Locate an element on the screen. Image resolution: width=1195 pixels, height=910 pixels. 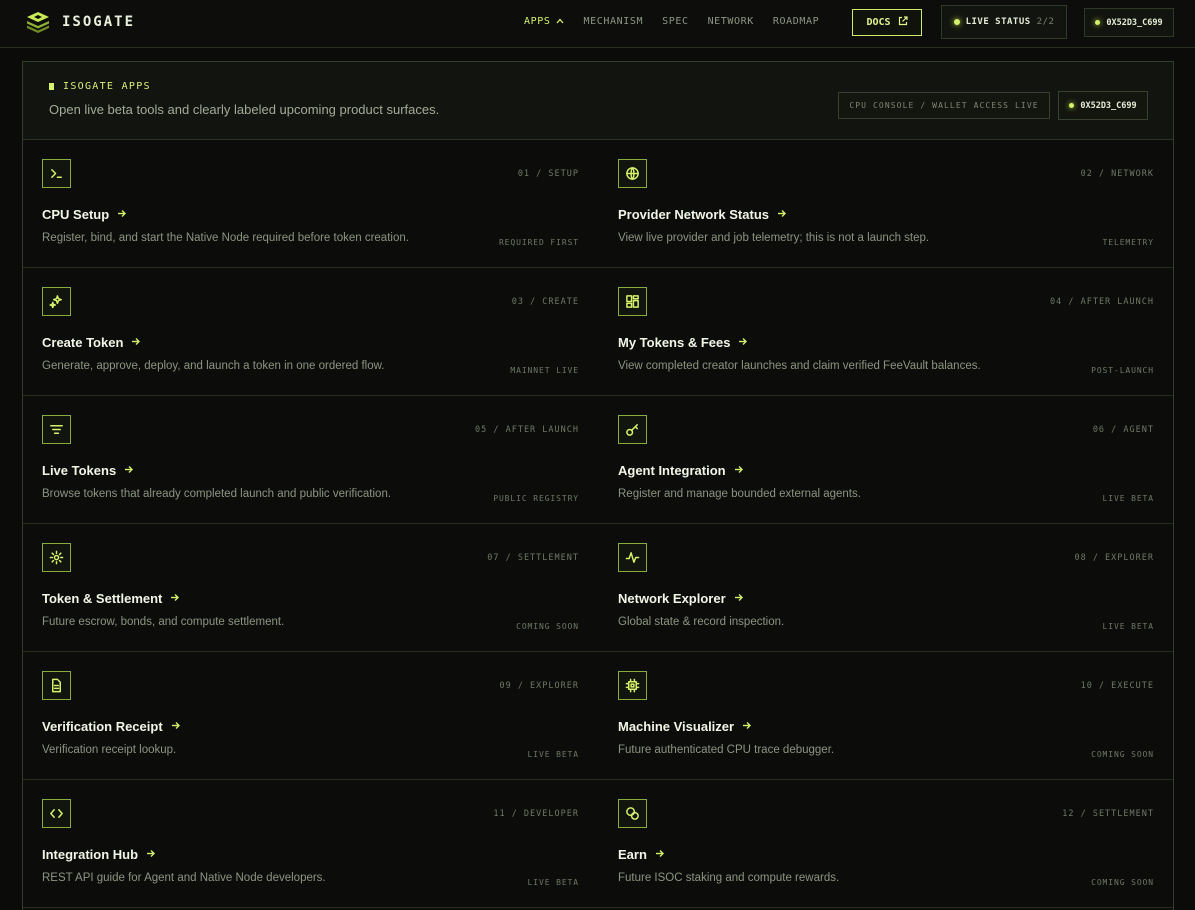
nav-item-network: NETWORK is located at coordinates (731, 21).